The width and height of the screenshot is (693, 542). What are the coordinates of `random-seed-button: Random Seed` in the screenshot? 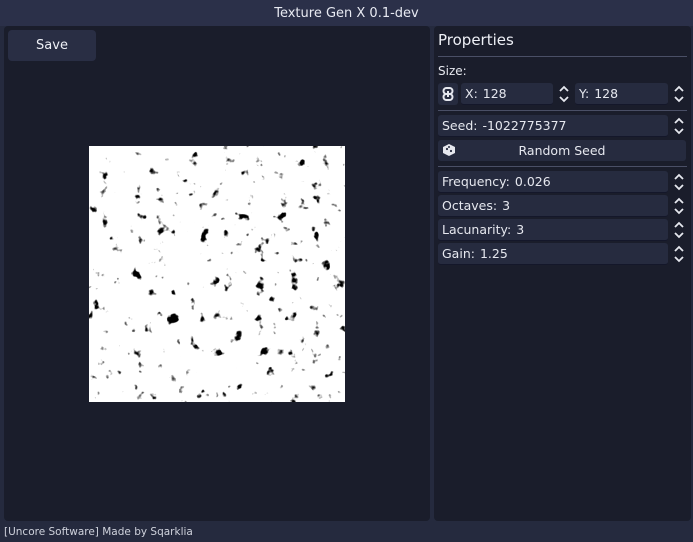 It's located at (562, 150).